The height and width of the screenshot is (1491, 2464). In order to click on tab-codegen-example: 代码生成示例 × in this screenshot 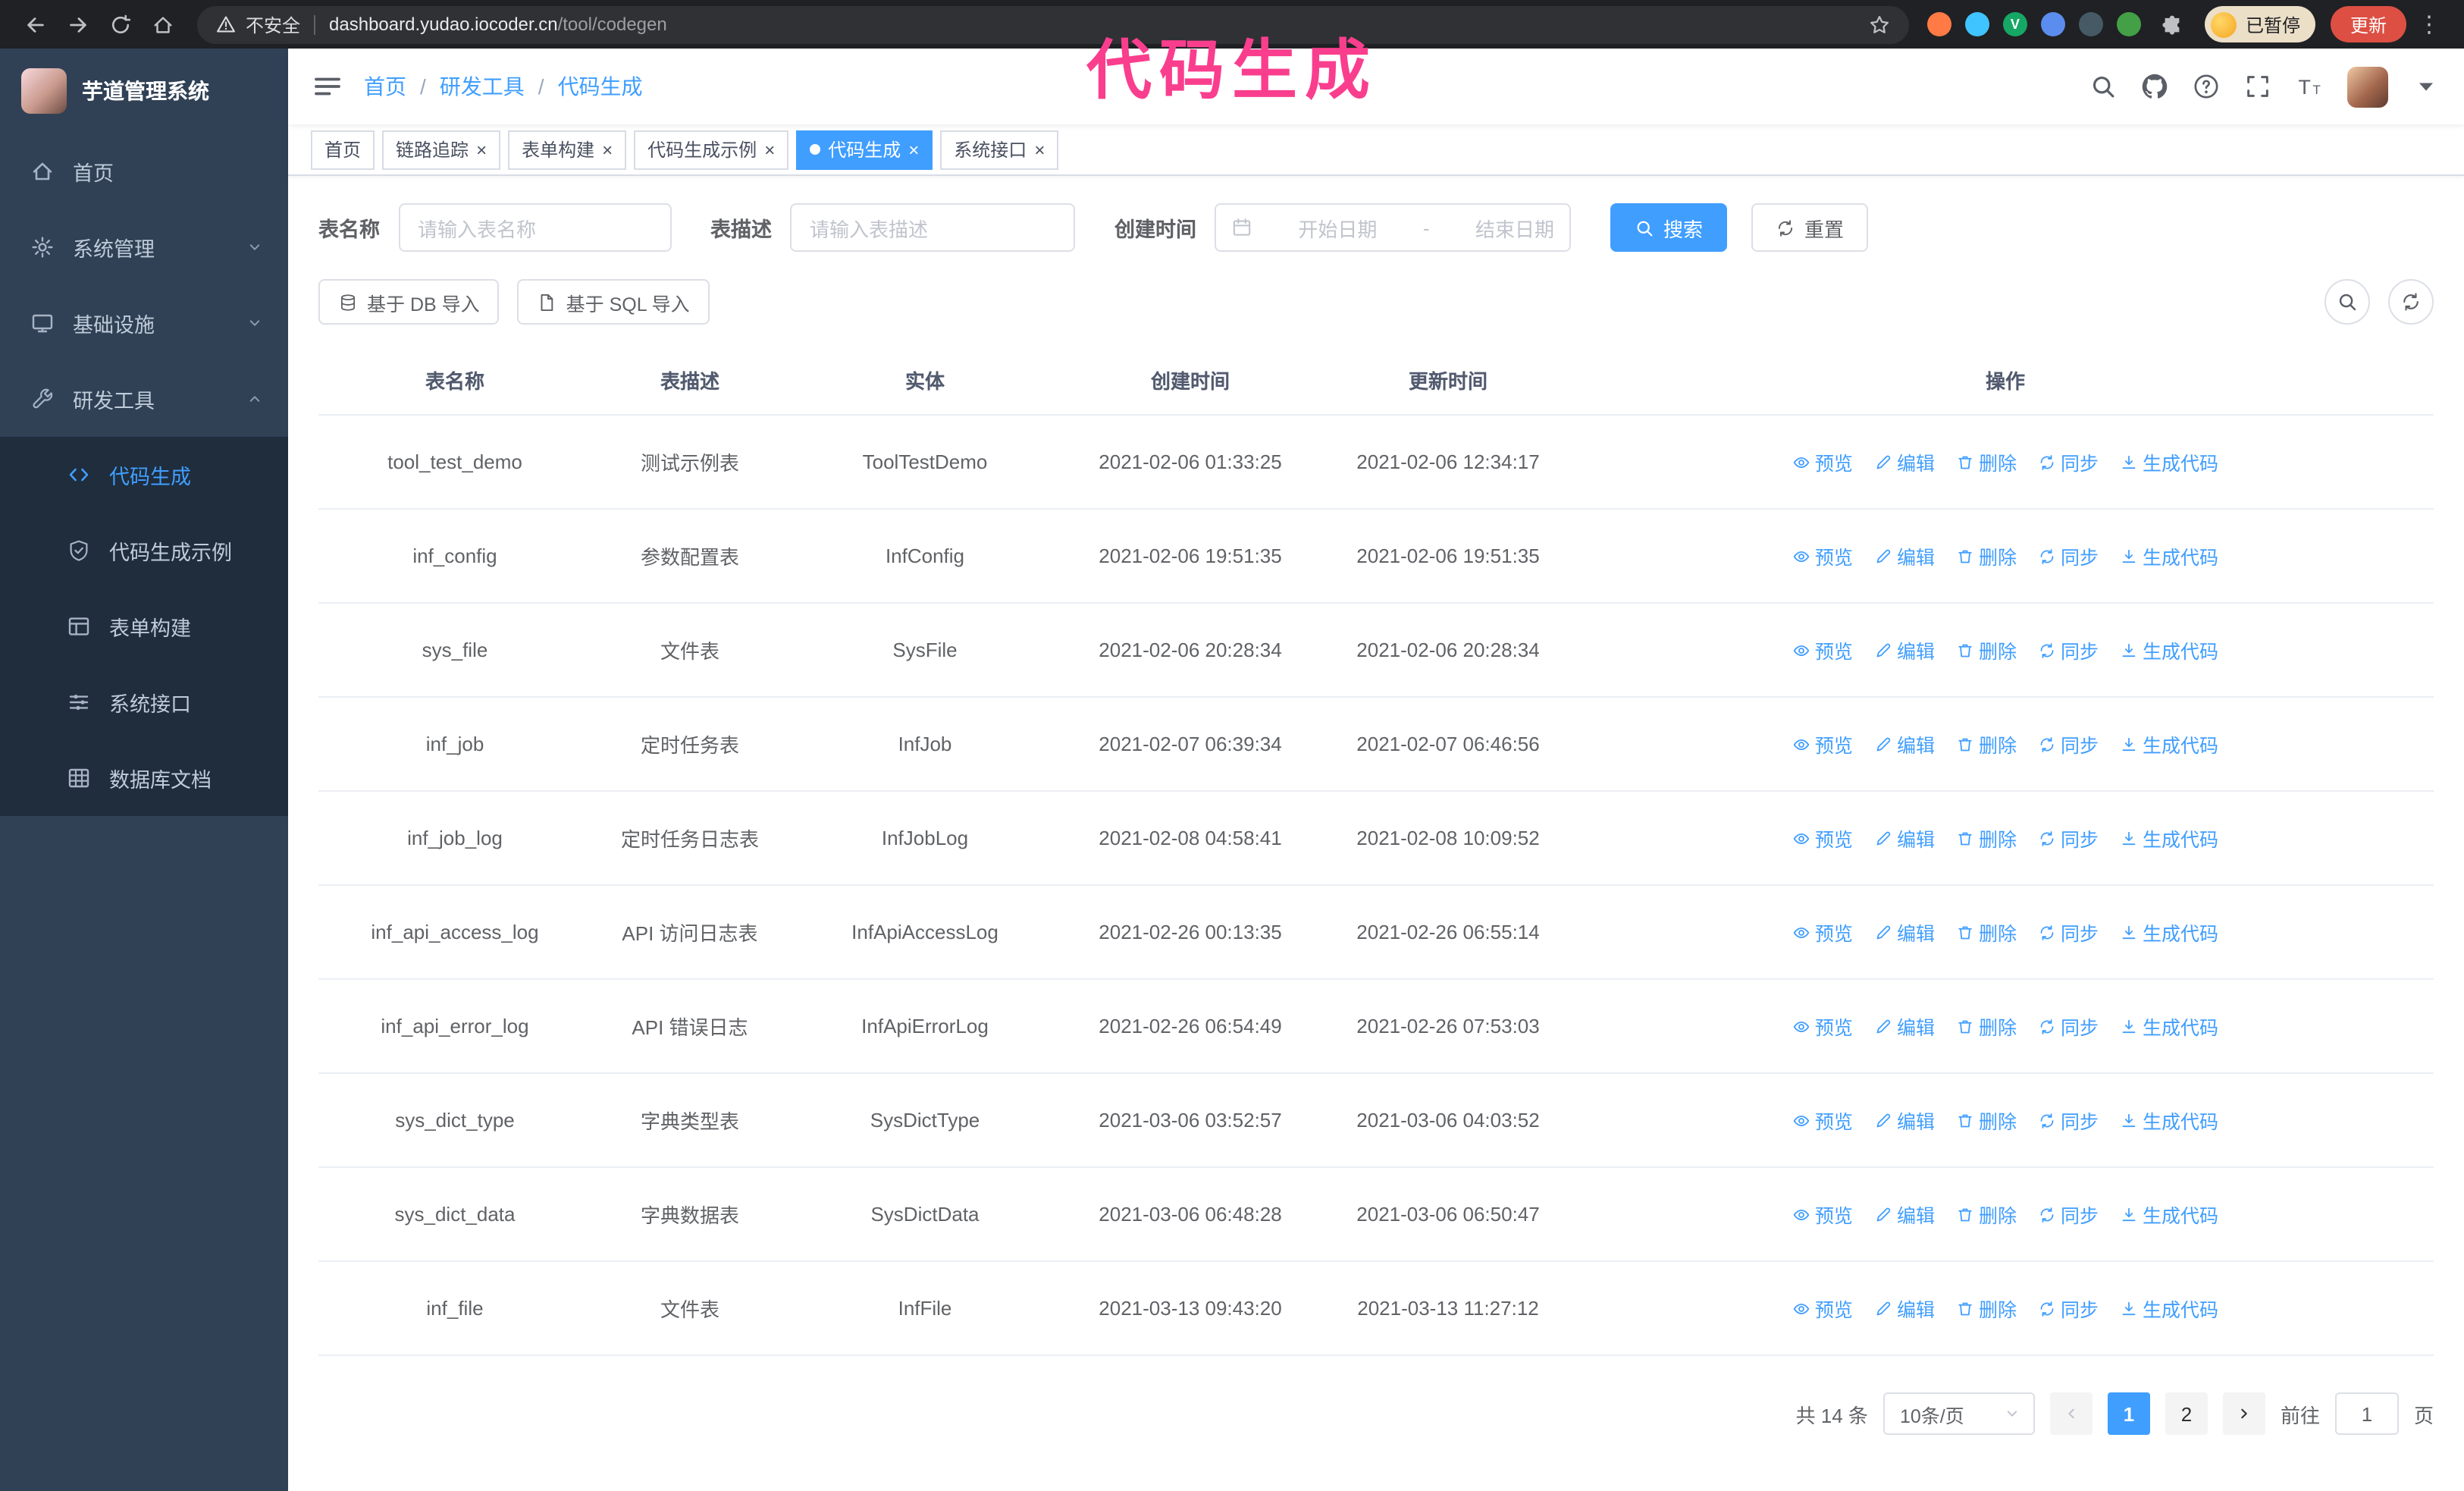, I will do `click(711, 149)`.